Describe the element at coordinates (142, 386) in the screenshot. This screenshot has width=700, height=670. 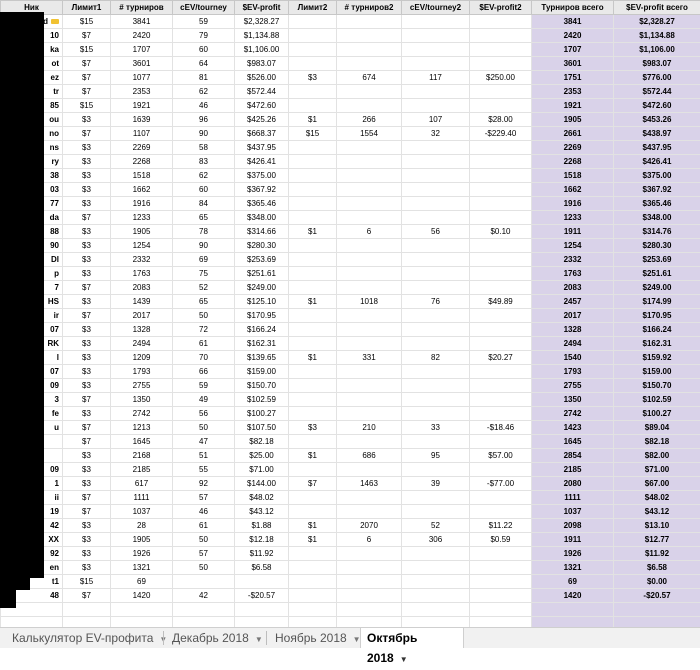
I see `data-cell: 2755` at that location.